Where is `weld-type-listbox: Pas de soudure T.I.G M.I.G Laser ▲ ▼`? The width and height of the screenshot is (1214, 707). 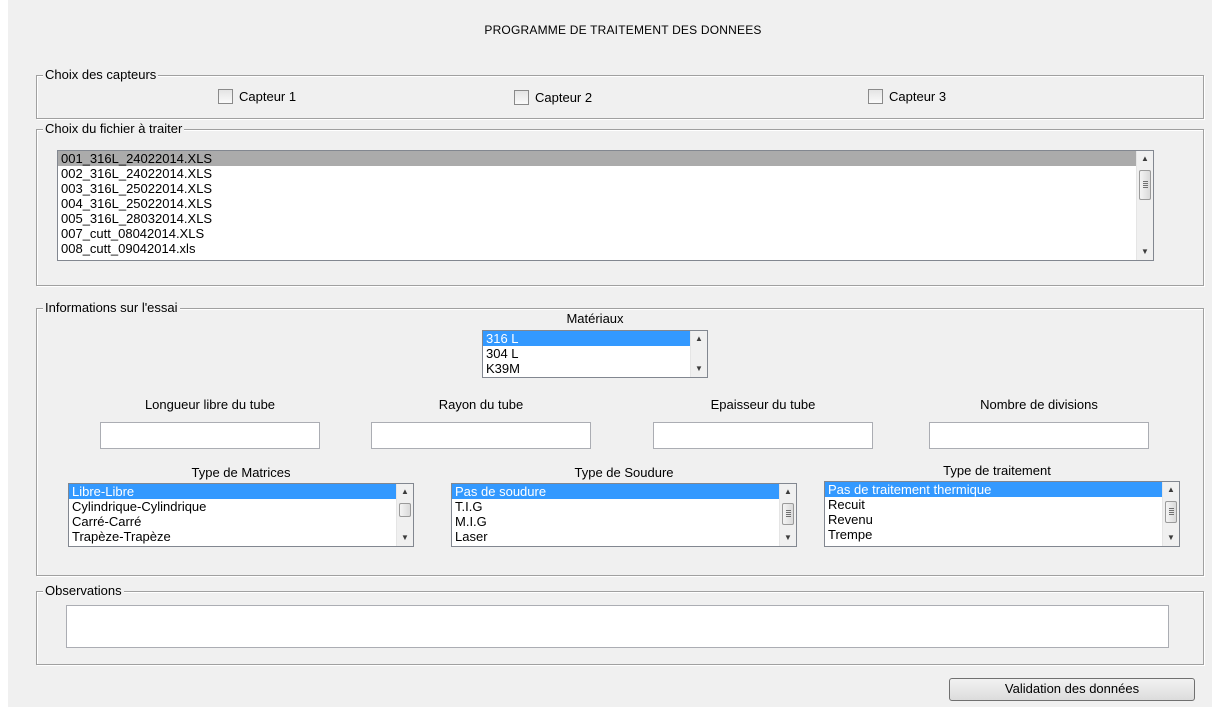 weld-type-listbox: Pas de soudure T.I.G M.I.G Laser ▲ ▼ is located at coordinates (624, 515).